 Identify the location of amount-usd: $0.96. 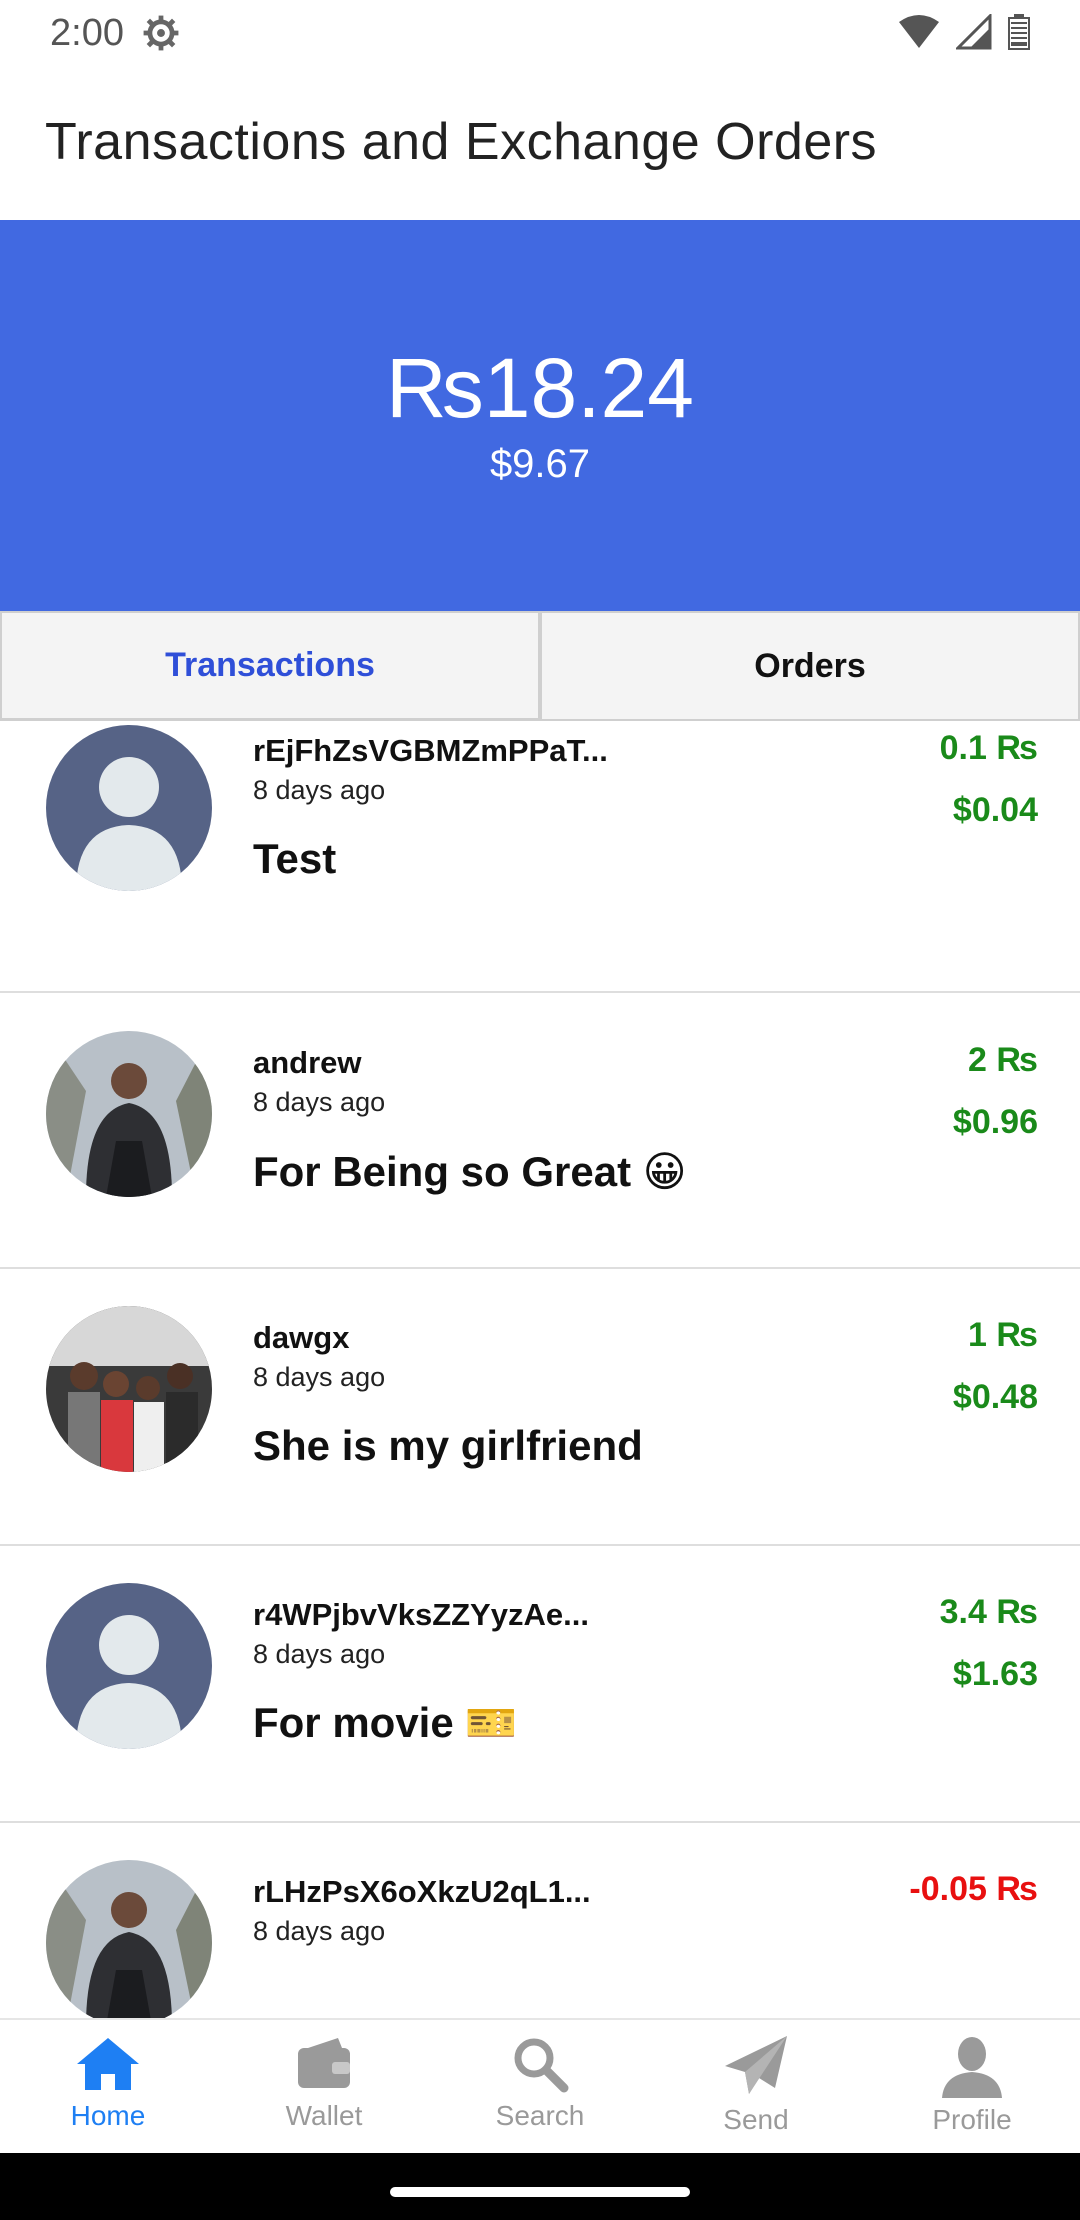
(995, 1122).